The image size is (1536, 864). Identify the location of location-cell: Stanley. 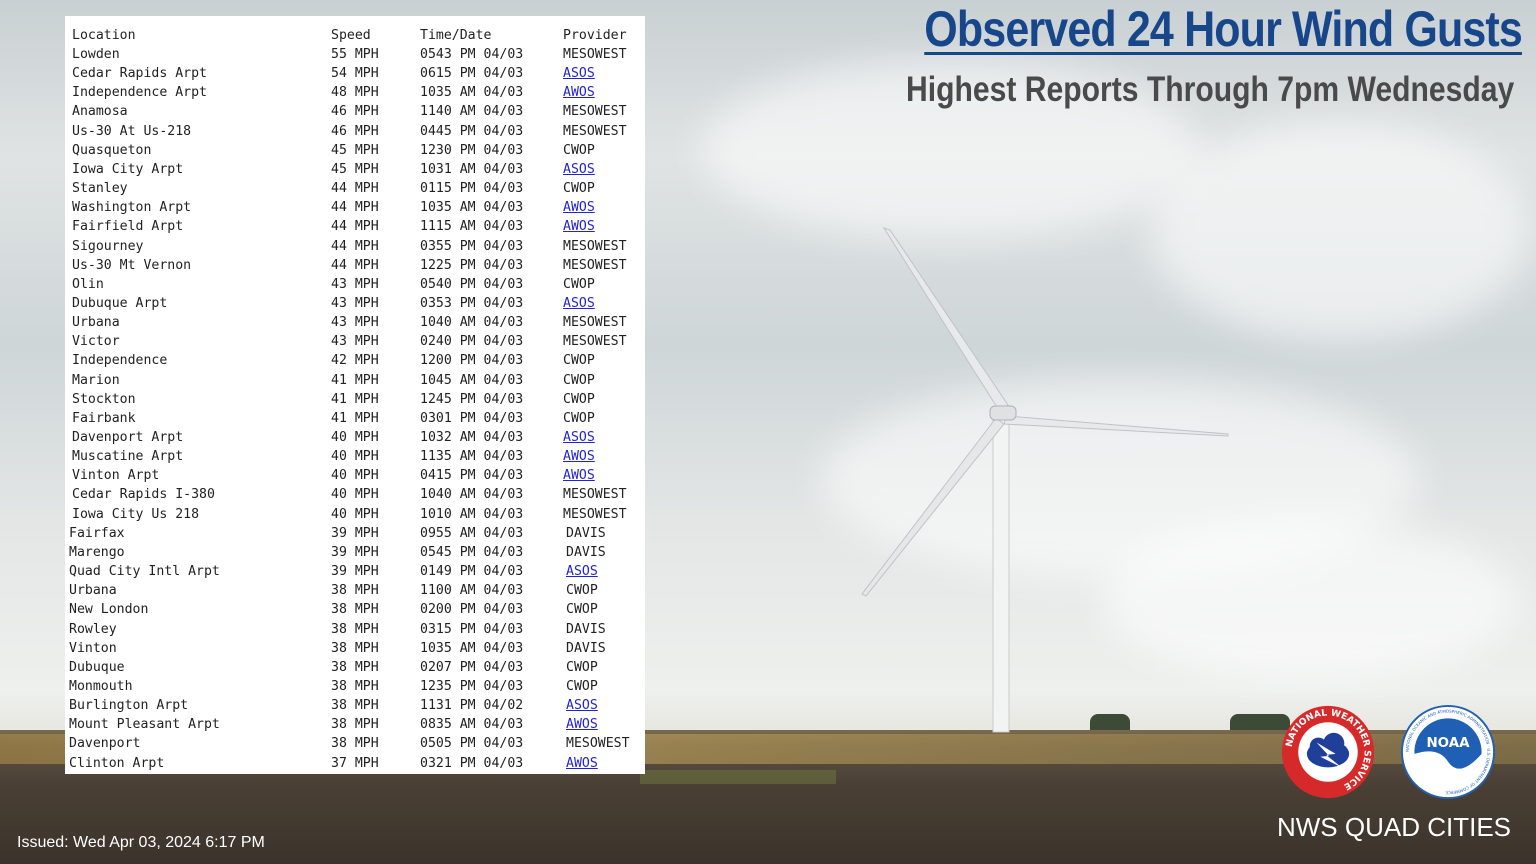
(100, 189).